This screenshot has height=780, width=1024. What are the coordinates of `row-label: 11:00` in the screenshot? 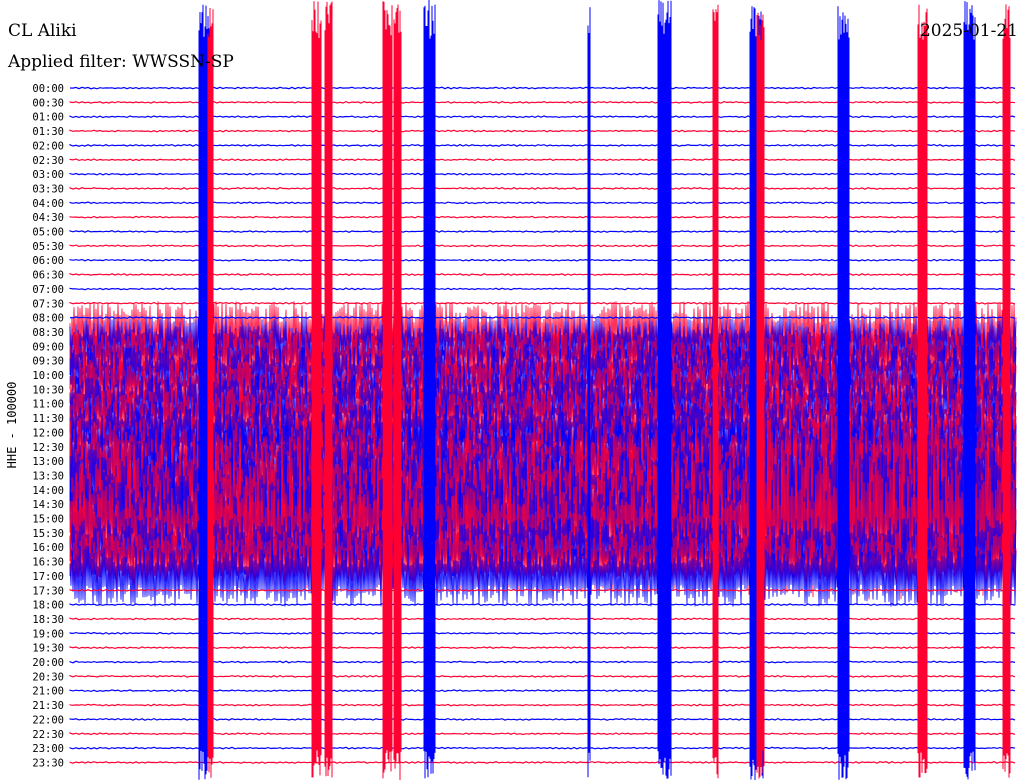 It's located at (48, 405).